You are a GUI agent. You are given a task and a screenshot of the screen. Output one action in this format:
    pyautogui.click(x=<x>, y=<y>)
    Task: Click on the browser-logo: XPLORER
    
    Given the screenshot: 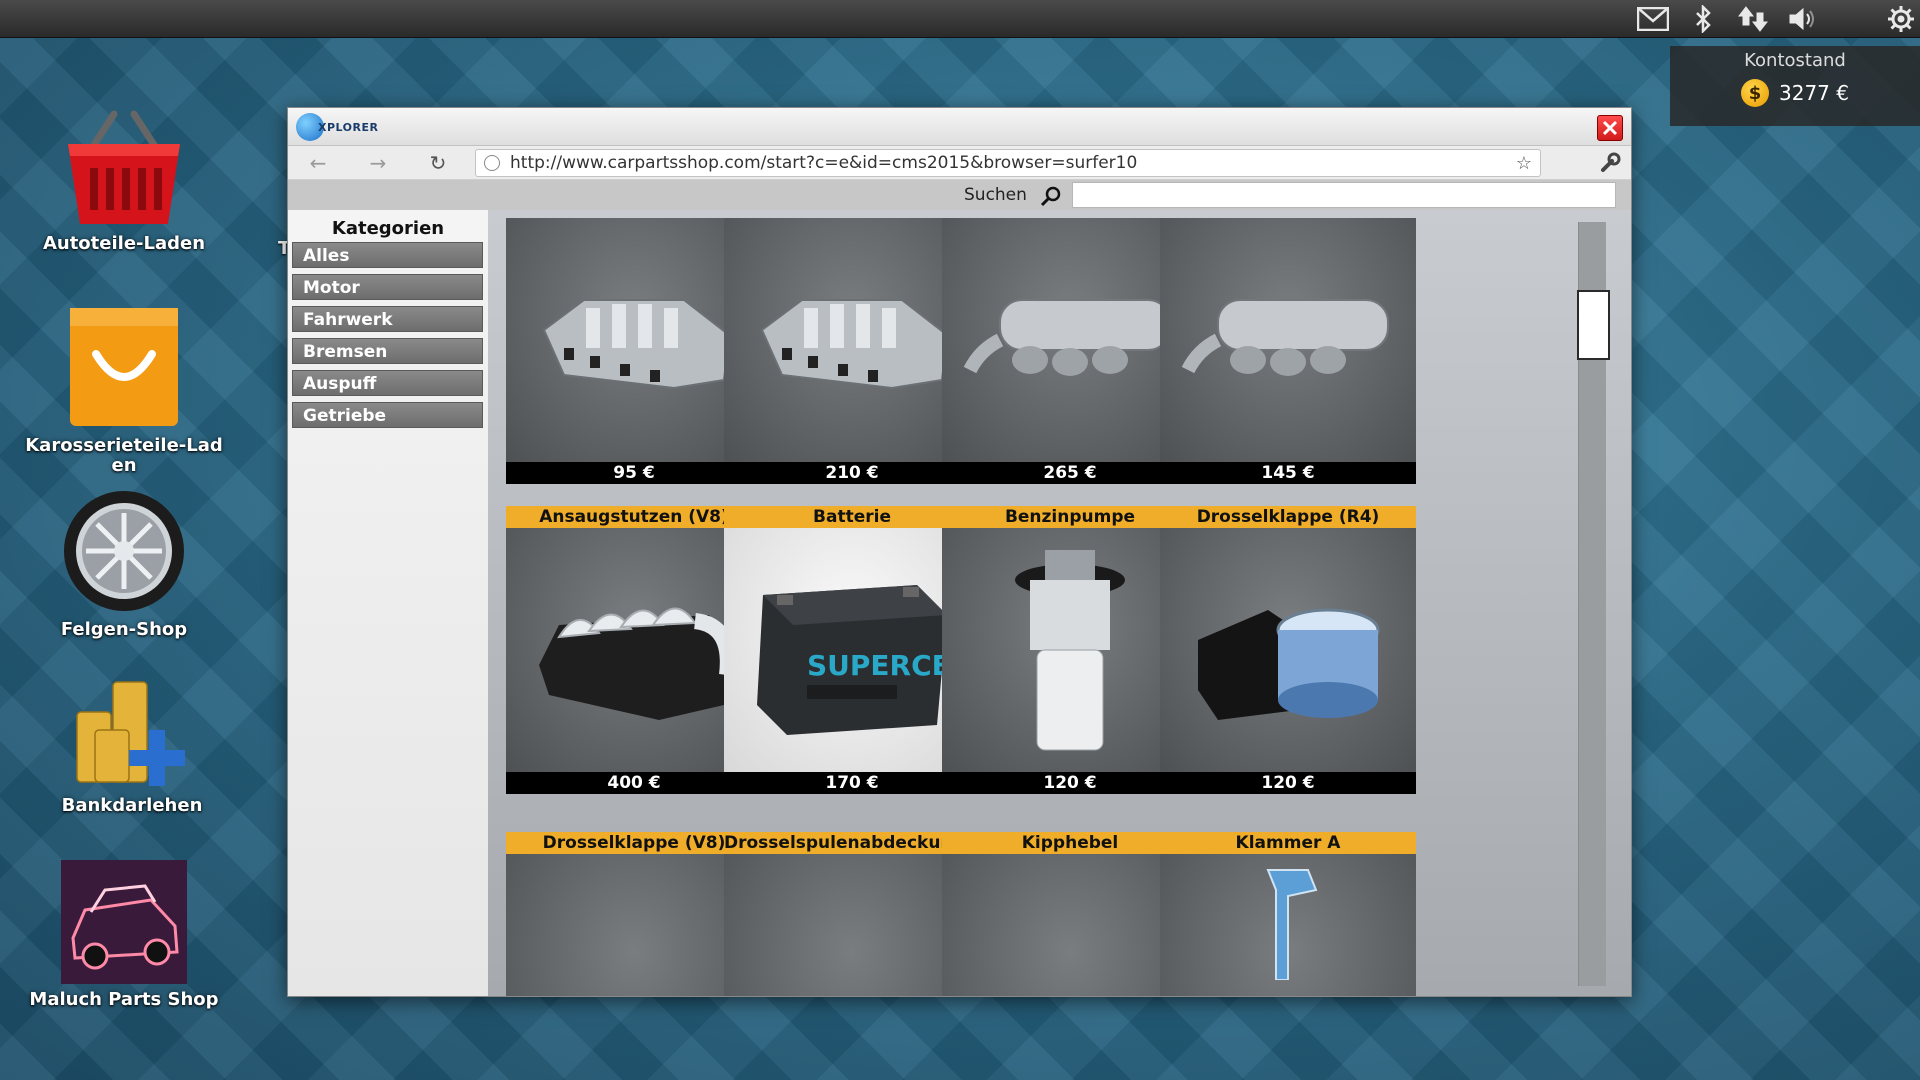 What is the action you would take?
    pyautogui.click(x=339, y=127)
    